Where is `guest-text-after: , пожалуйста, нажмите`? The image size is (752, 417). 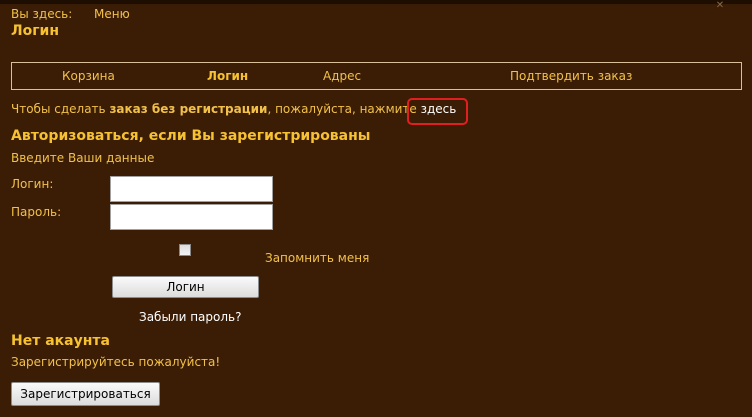
guest-text-after: , пожалуйста, нажмите is located at coordinates (344, 109).